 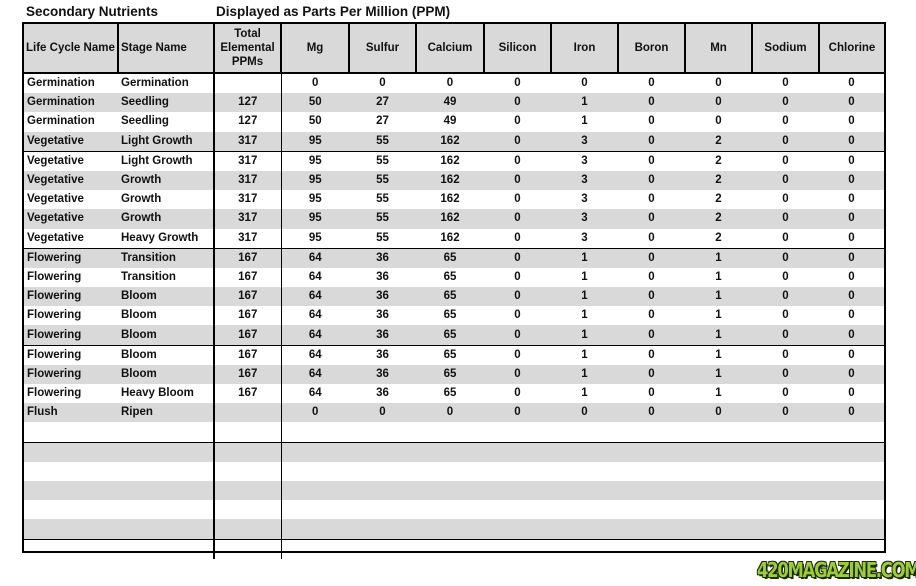 I want to click on column-header-sodium: Sodium, so click(x=785, y=49).